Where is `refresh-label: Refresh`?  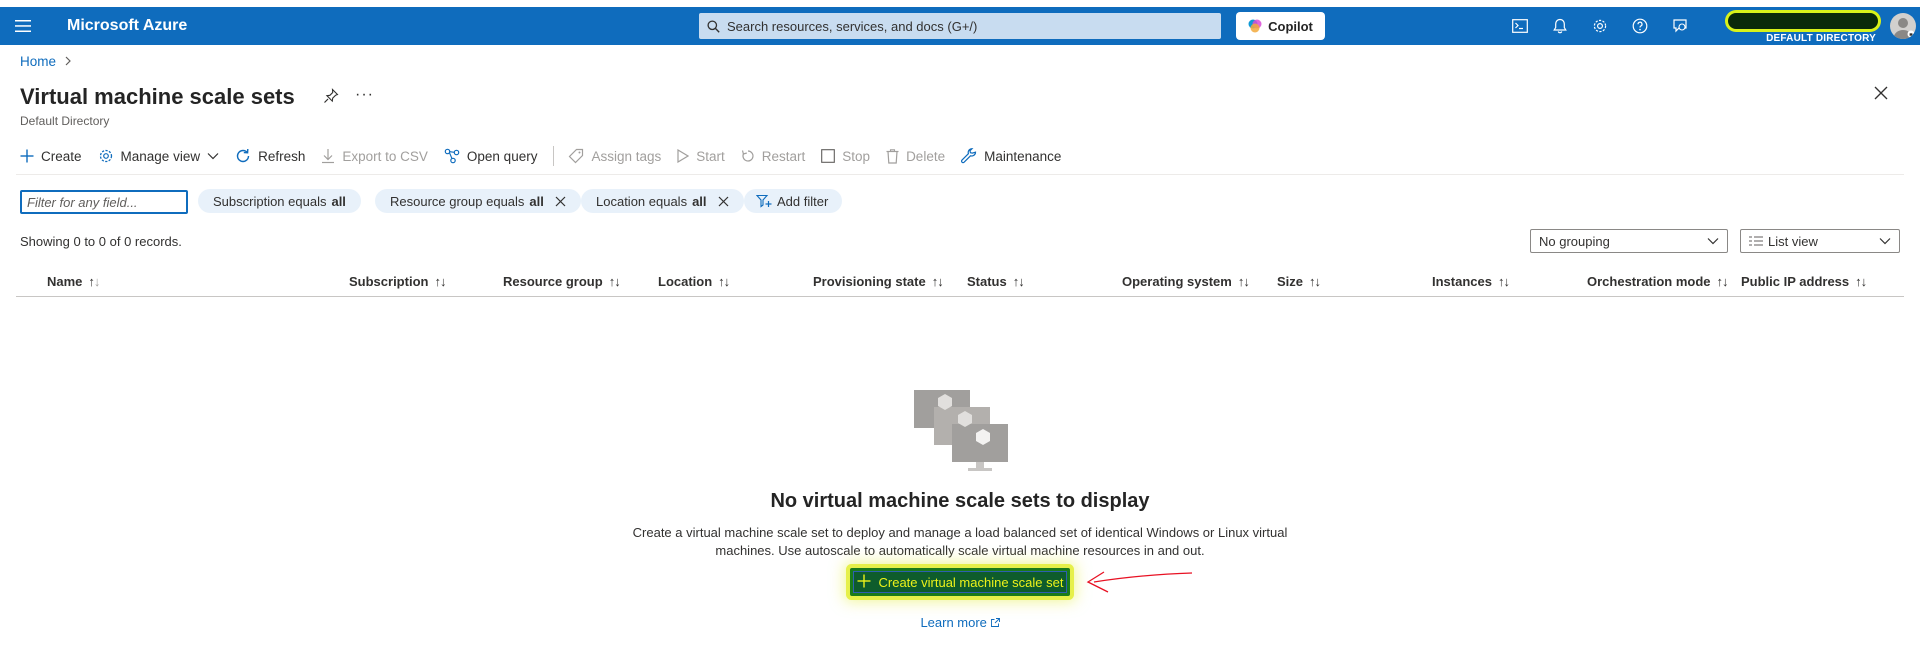
refresh-label: Refresh is located at coordinates (282, 156).